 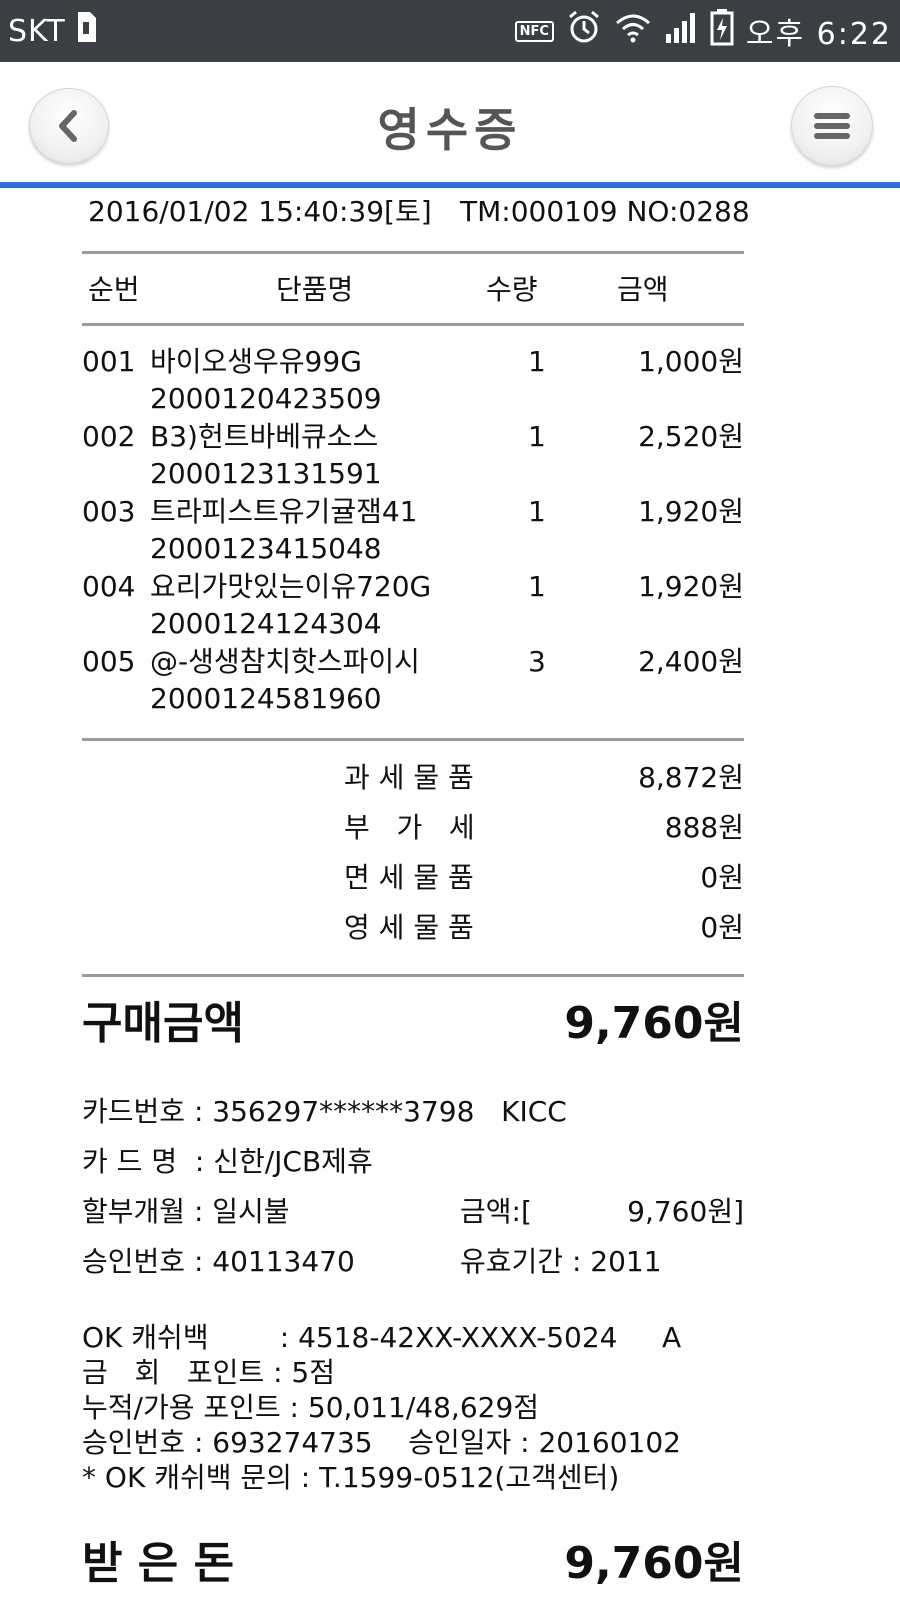 What do you see at coordinates (681, 31) in the screenshot?
I see `signal-icon` at bounding box center [681, 31].